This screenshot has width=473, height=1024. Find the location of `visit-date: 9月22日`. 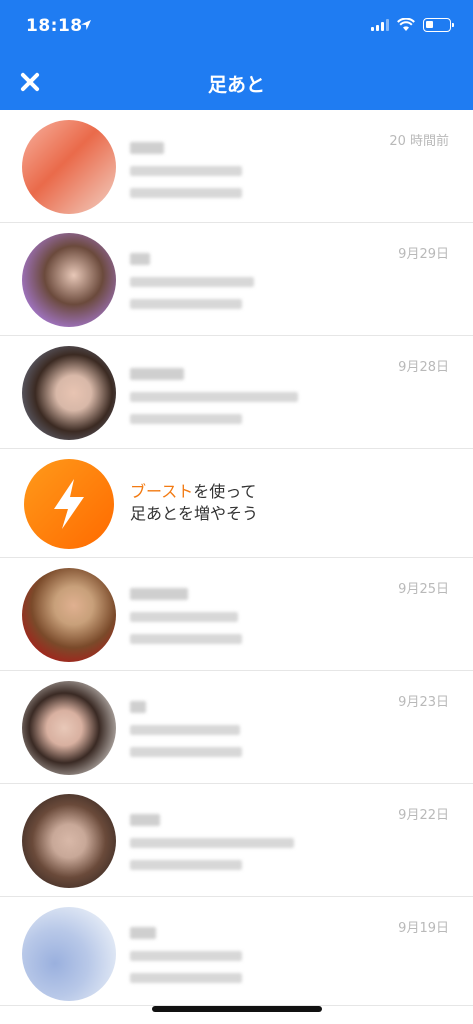

visit-date: 9月22日 is located at coordinates (423, 815).